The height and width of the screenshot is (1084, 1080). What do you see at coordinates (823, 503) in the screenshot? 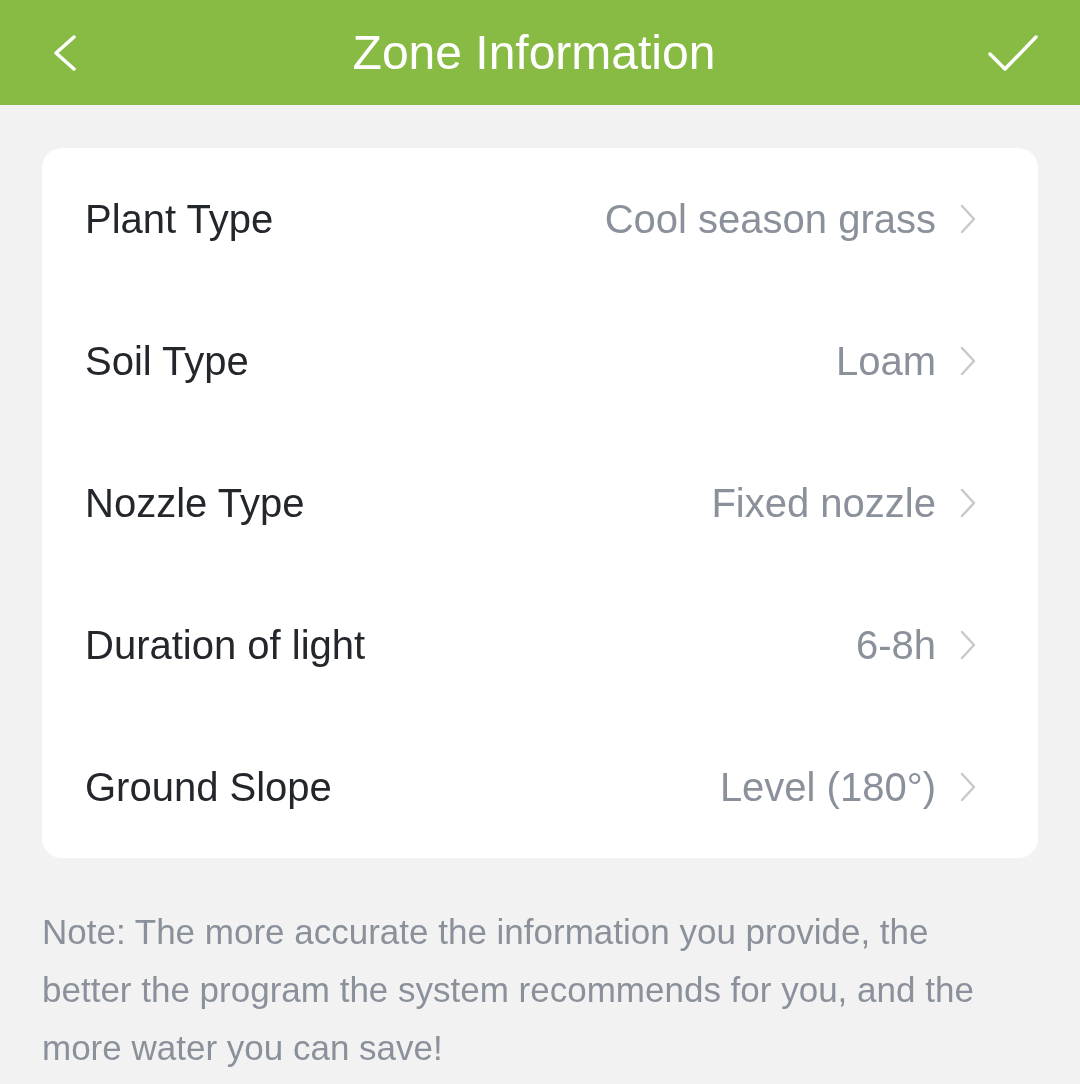
I see `row-value: Fixed nozzle` at bounding box center [823, 503].